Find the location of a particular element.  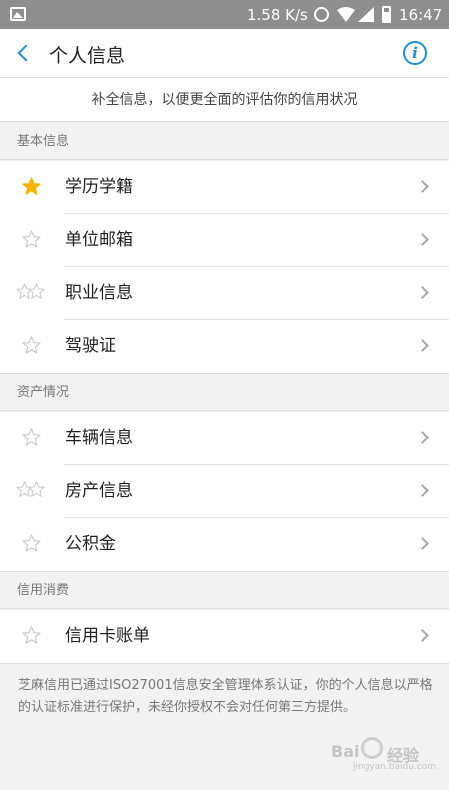

list-item-label: 房产信息 is located at coordinates (99, 491).